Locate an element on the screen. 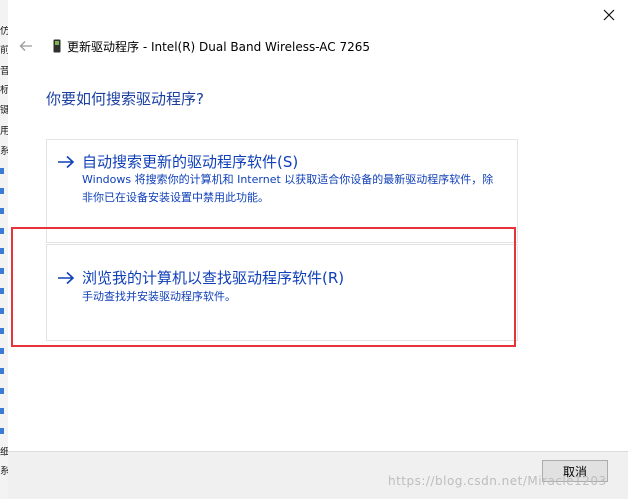 The image size is (628, 499). back-button is located at coordinates (26, 46).